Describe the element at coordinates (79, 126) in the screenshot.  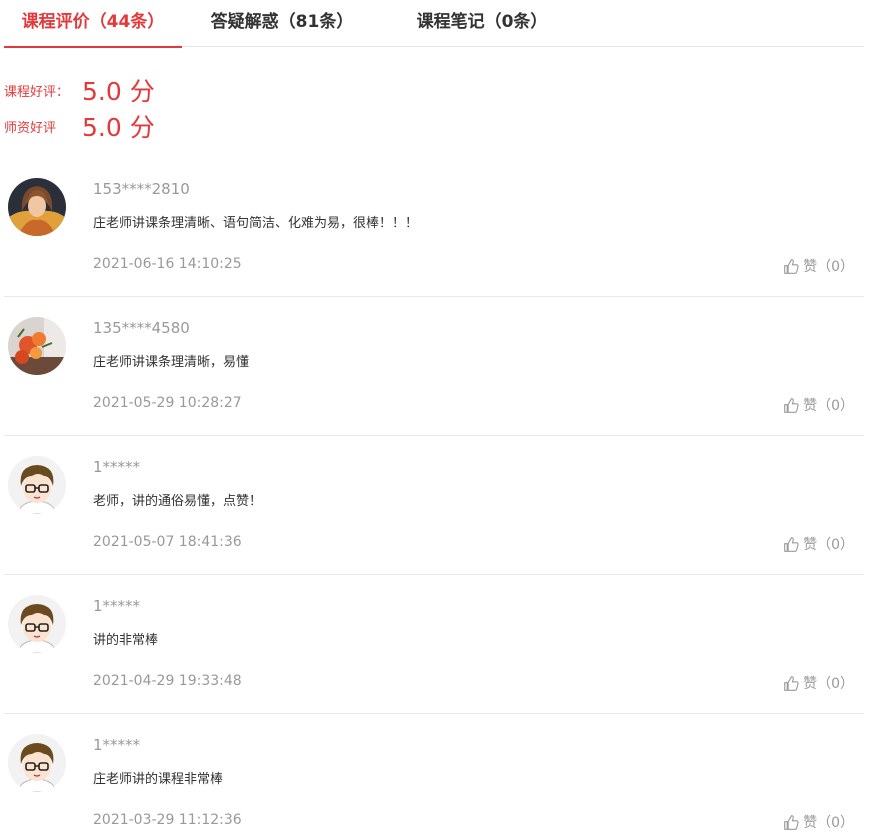
I see `teacher-rating-row: 师资好评 5.0 分` at that location.